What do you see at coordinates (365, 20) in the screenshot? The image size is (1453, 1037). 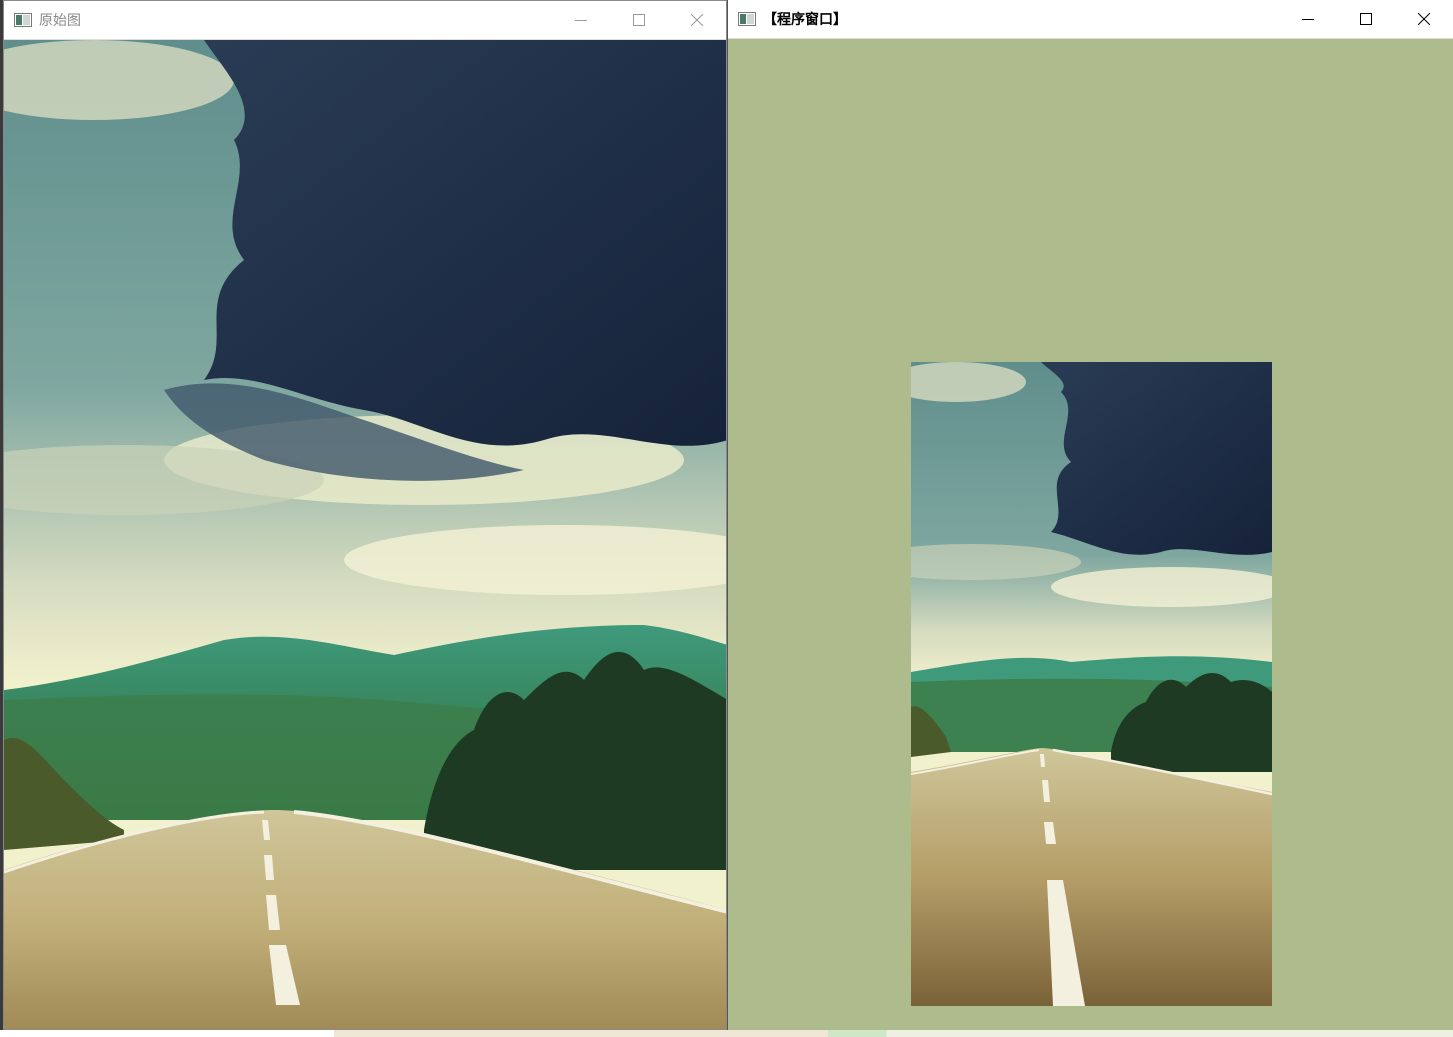 I see `title-bar: 原始图` at bounding box center [365, 20].